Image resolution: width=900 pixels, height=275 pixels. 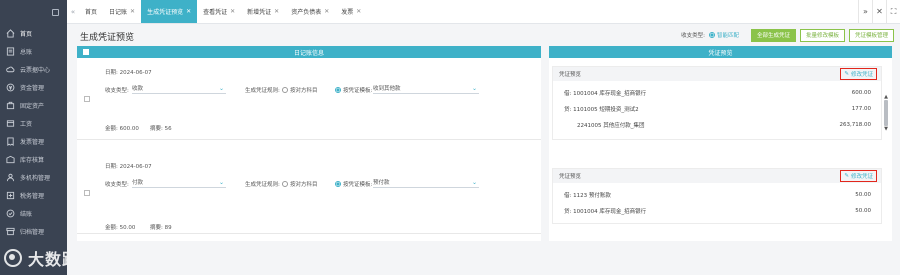 I want to click on smart-match-radio, so click(x=711, y=35).